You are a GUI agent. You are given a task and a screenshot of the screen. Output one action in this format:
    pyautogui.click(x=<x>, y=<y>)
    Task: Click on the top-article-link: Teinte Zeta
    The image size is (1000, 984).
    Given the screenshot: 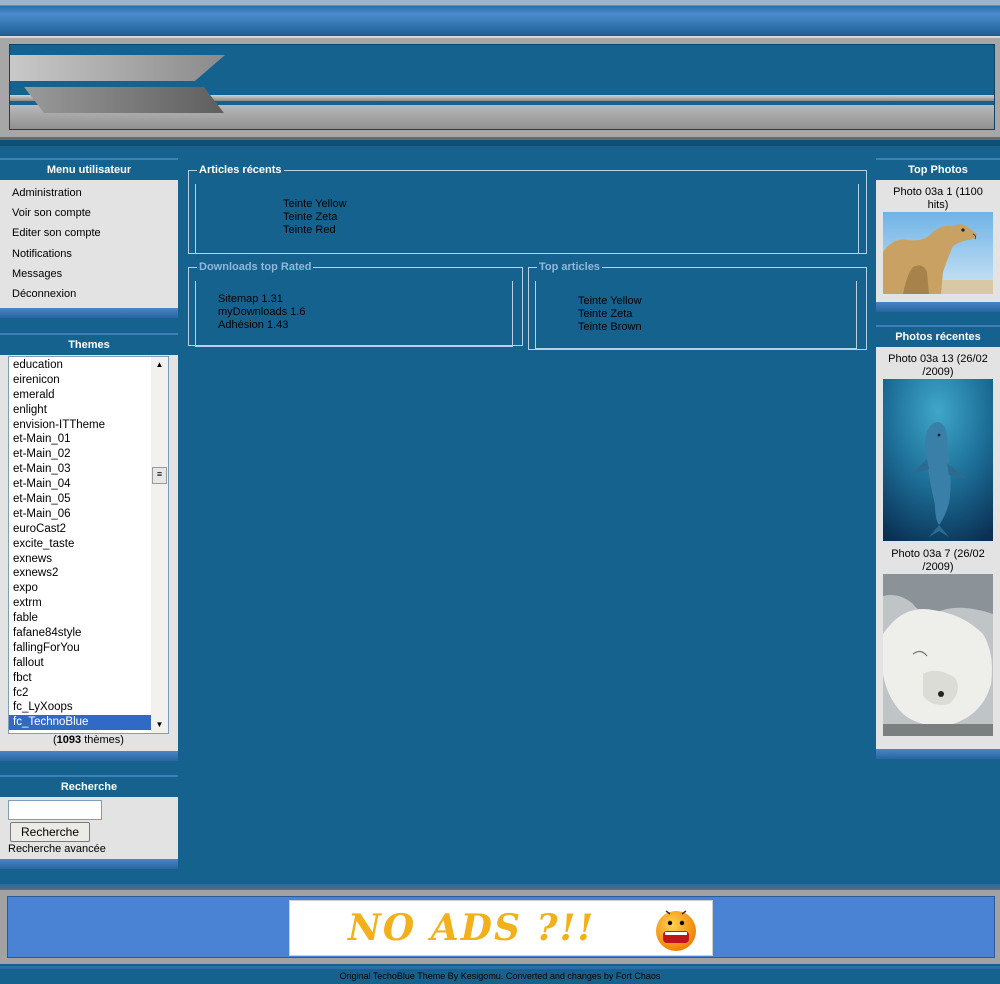 What is the action you would take?
    pyautogui.click(x=610, y=314)
    